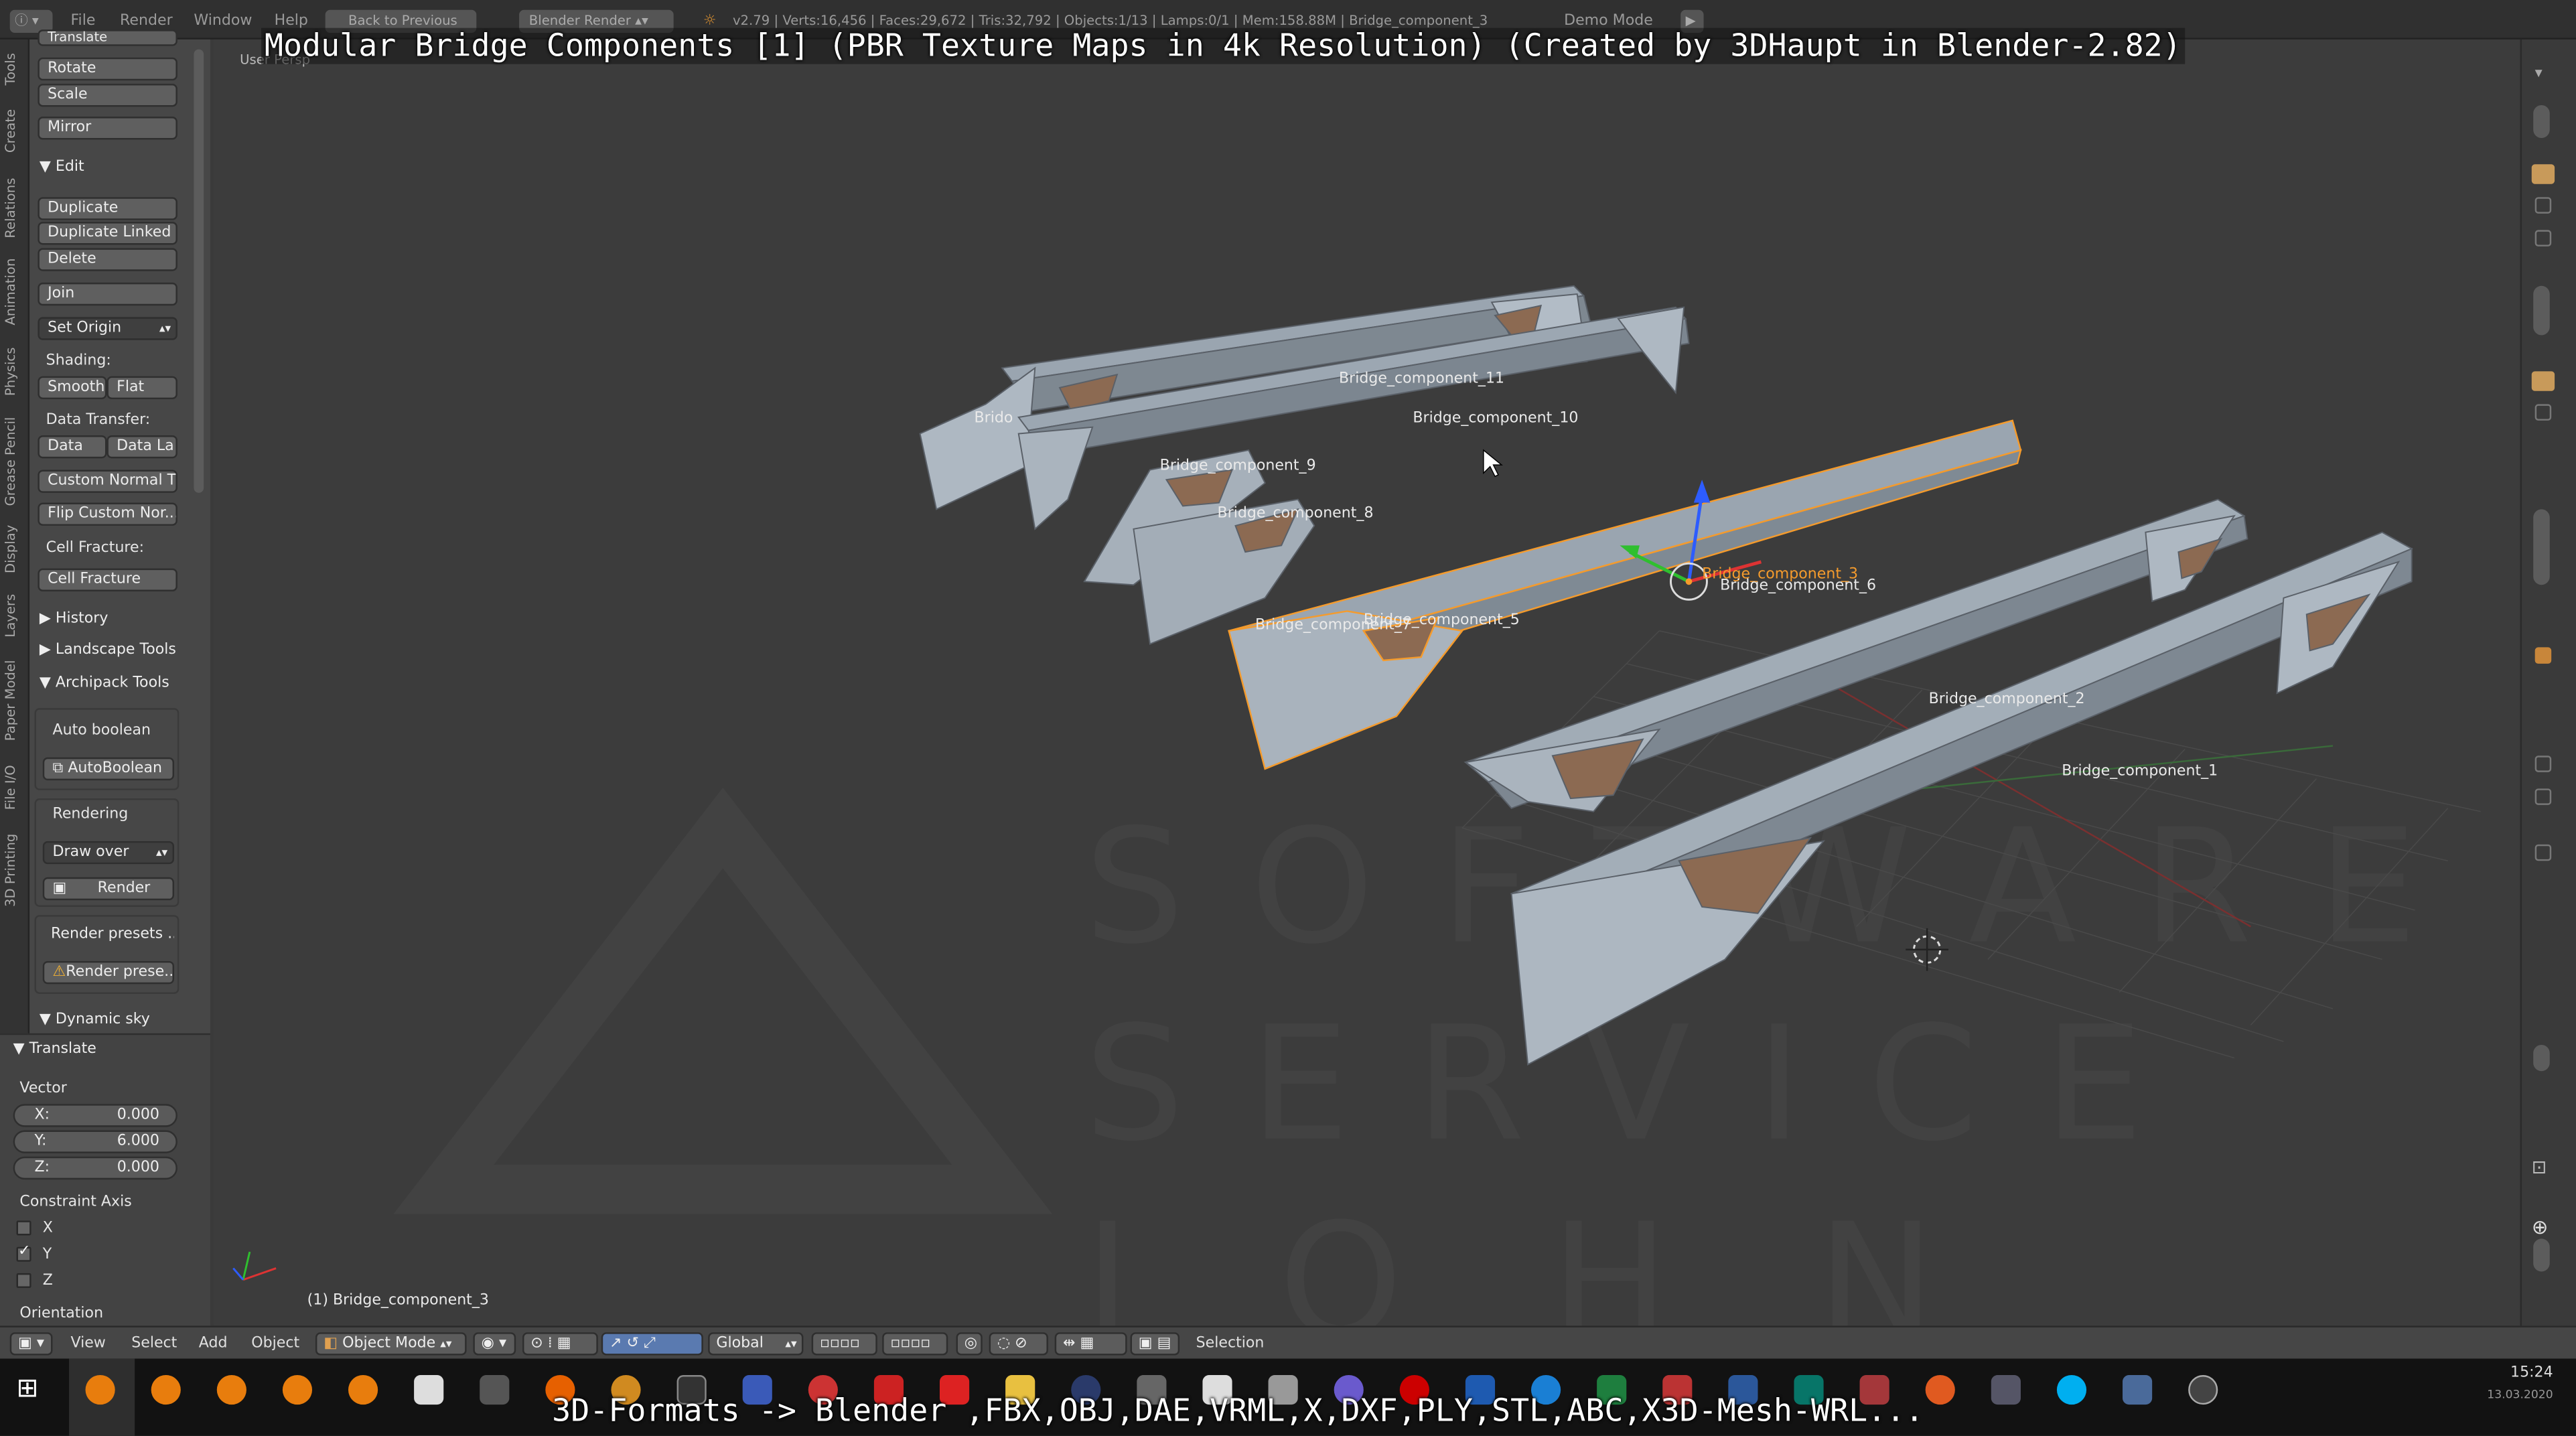 This screenshot has width=2576, height=1436. What do you see at coordinates (2543, 74) in the screenshot?
I see `collapse-arrow-icon: ▾` at bounding box center [2543, 74].